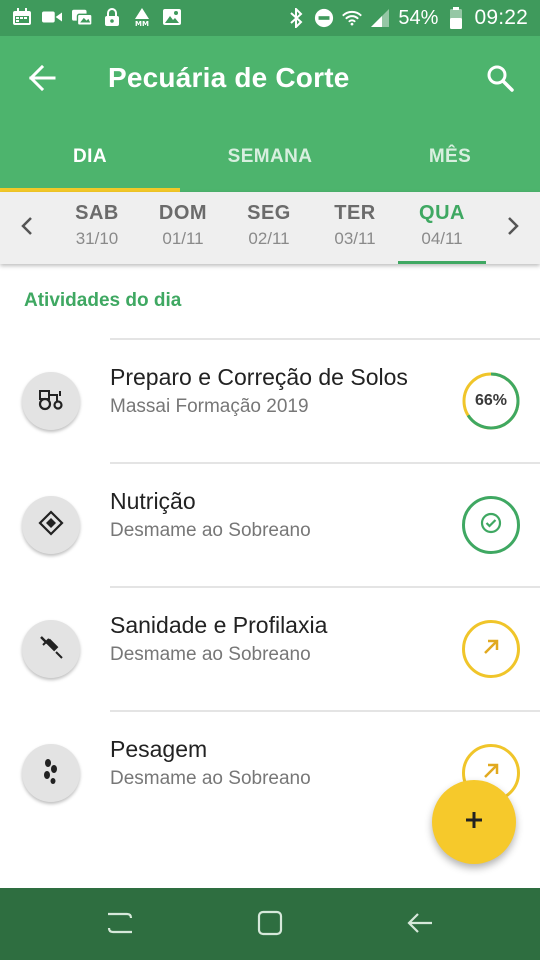 The height and width of the screenshot is (960, 540). I want to click on day-name: SEG, so click(269, 213).